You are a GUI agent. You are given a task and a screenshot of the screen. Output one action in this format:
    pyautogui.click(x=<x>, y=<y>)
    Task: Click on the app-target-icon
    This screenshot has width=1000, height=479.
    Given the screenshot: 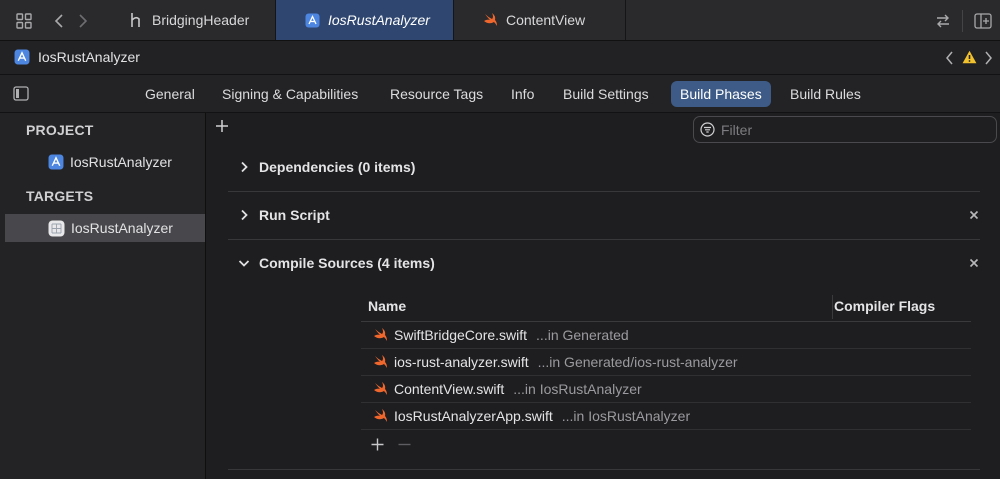 What is the action you would take?
    pyautogui.click(x=56, y=228)
    